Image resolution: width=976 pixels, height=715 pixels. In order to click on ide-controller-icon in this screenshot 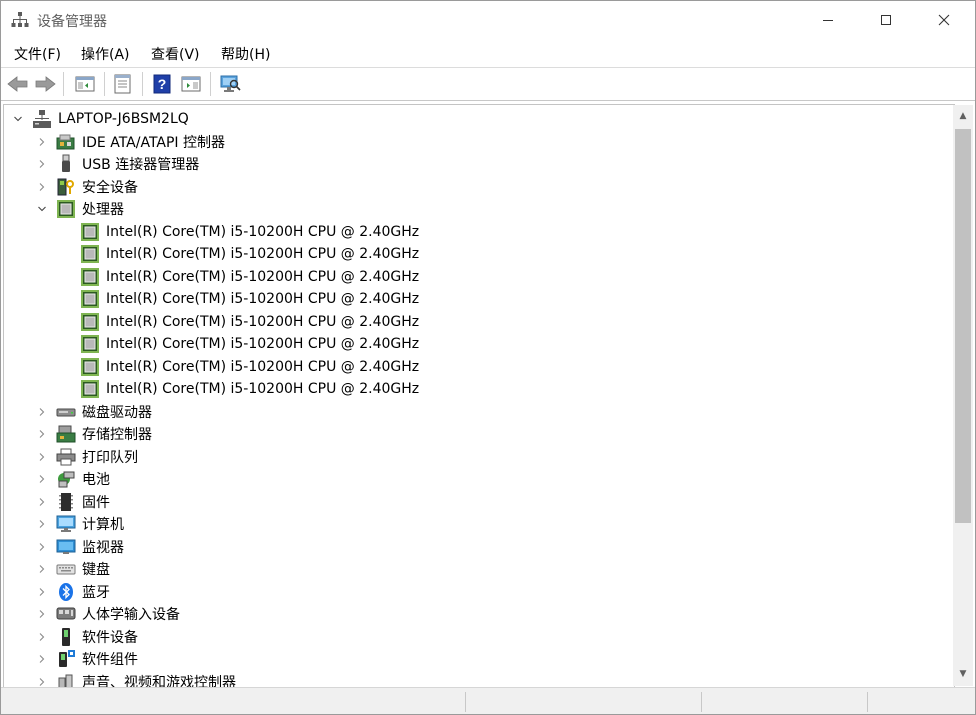, I will do `click(66, 142)`.